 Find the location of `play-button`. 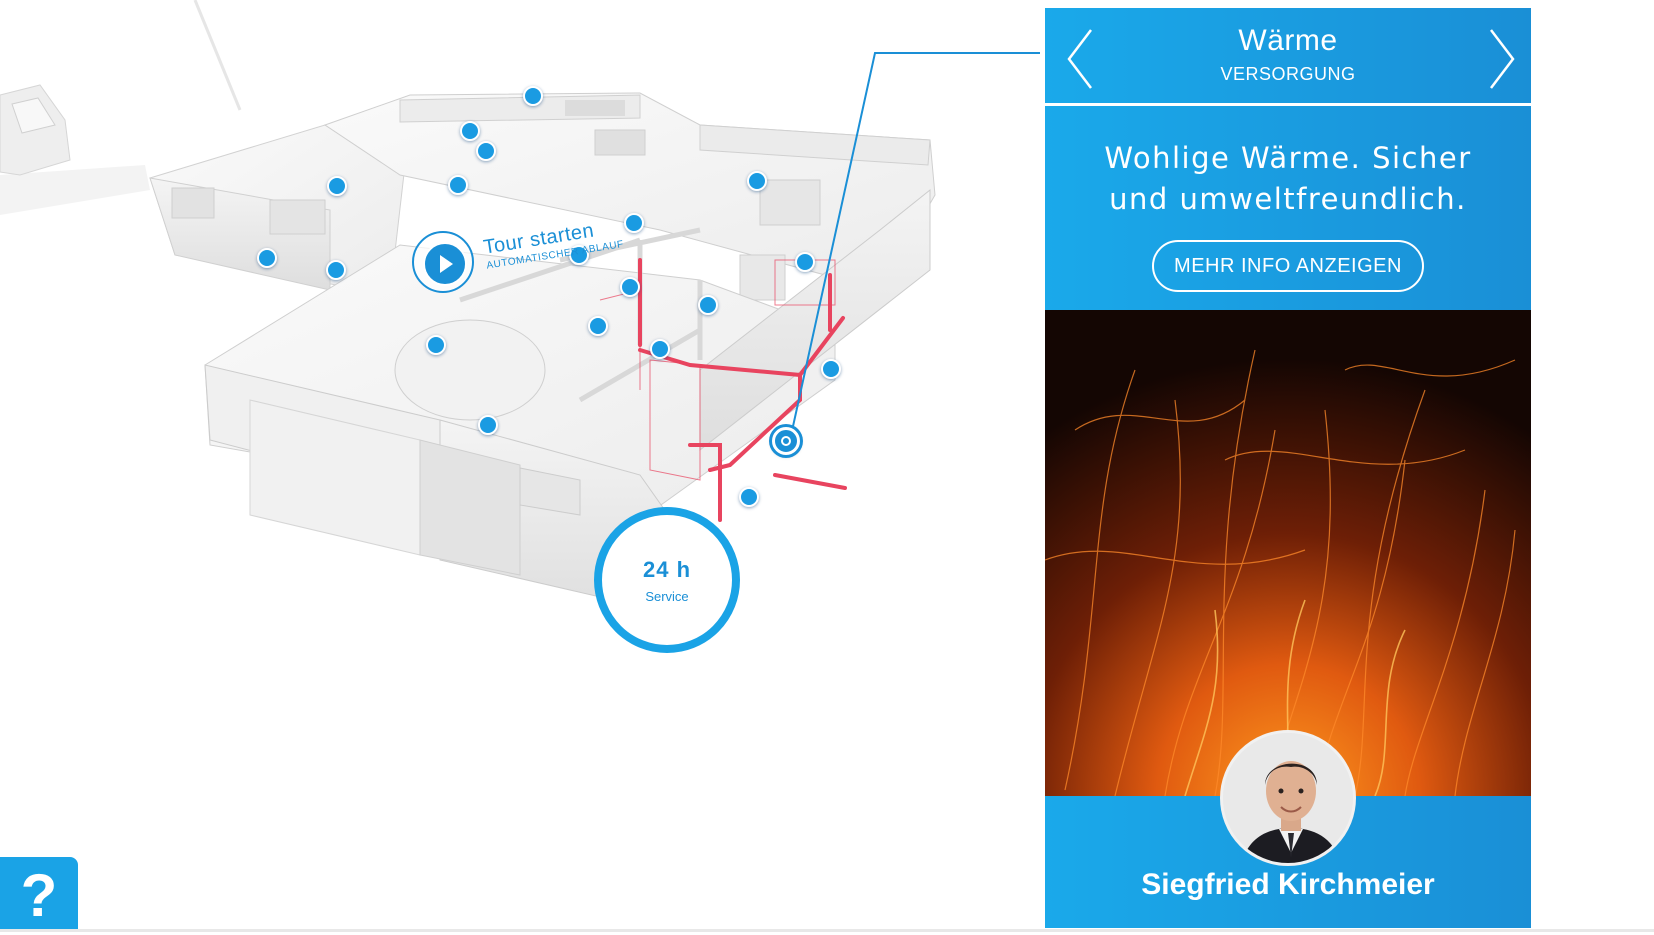

play-button is located at coordinates (443, 262).